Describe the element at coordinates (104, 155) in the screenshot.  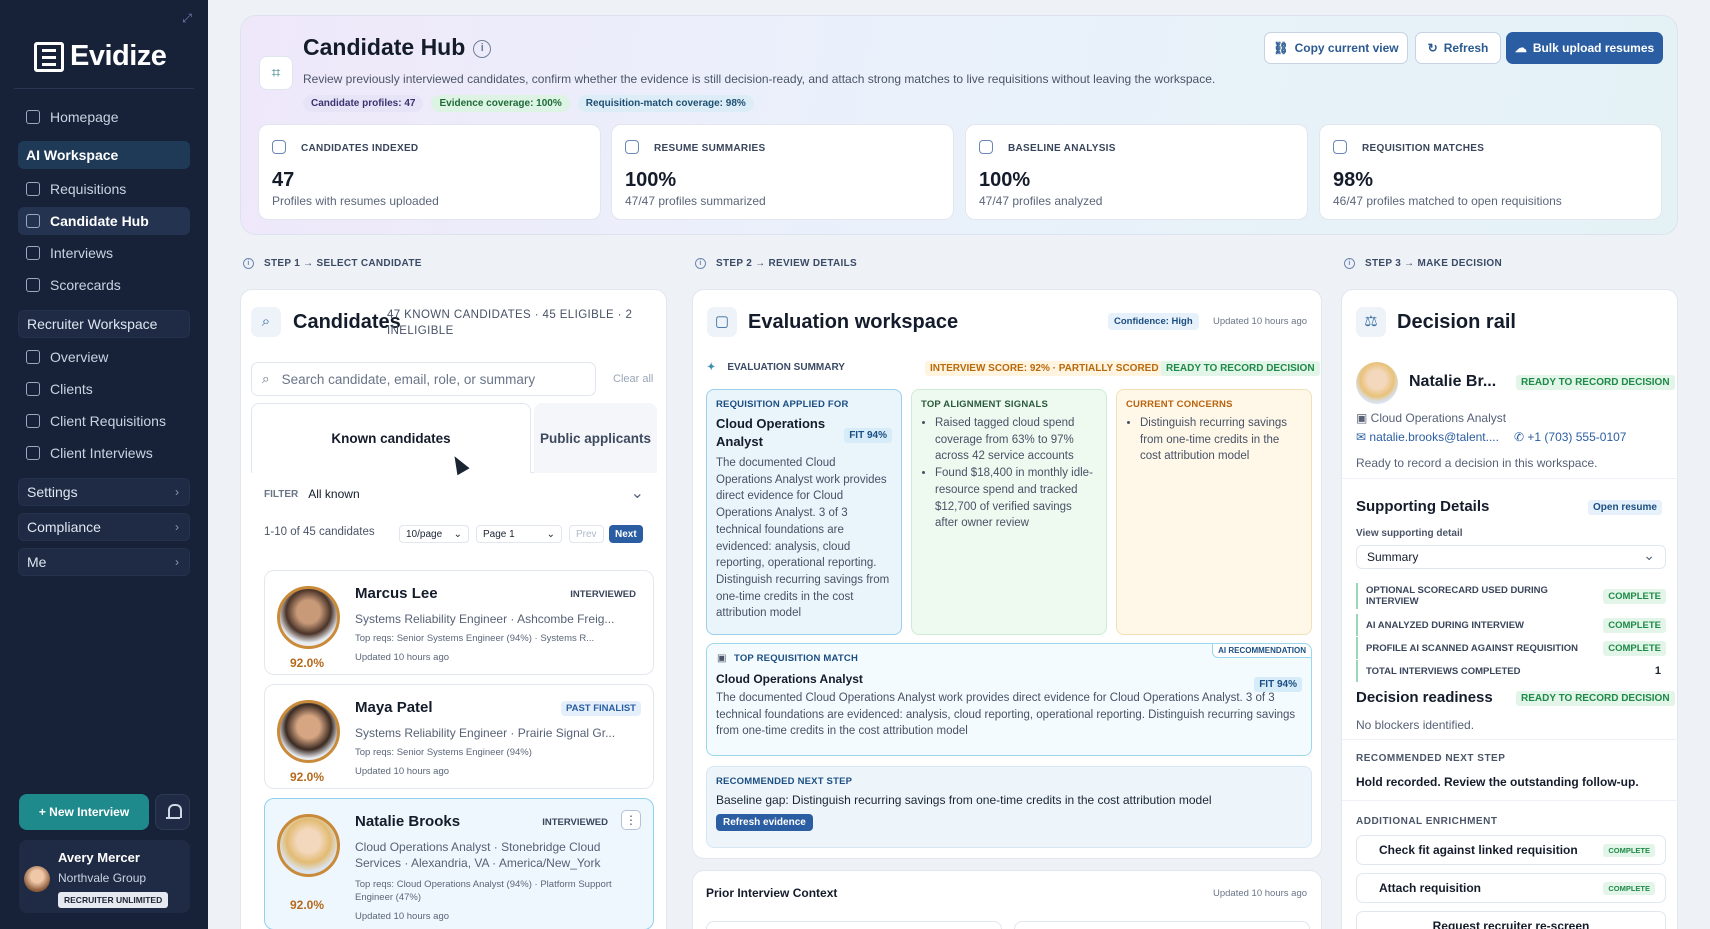
I see `sidebar-section-ai-workspace: AI Workspace` at that location.